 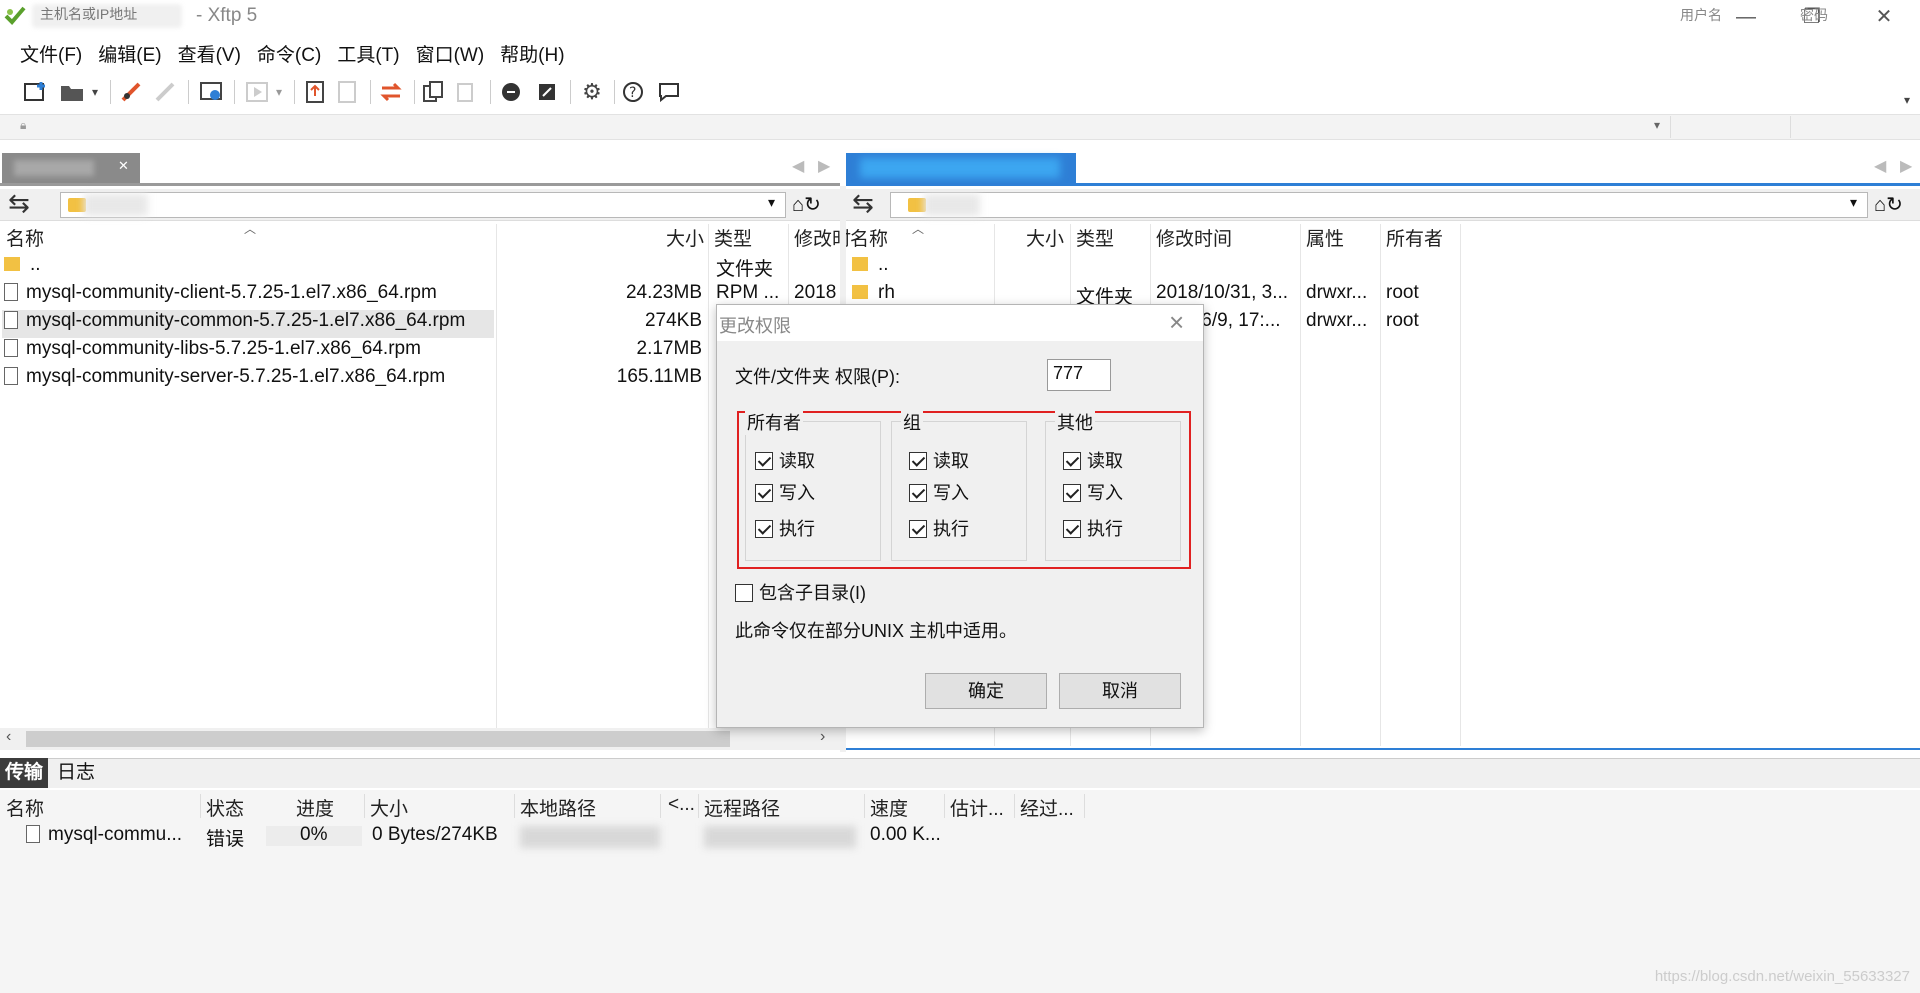 What do you see at coordinates (378, 739) in the screenshot?
I see `scrollbar-thumb` at bounding box center [378, 739].